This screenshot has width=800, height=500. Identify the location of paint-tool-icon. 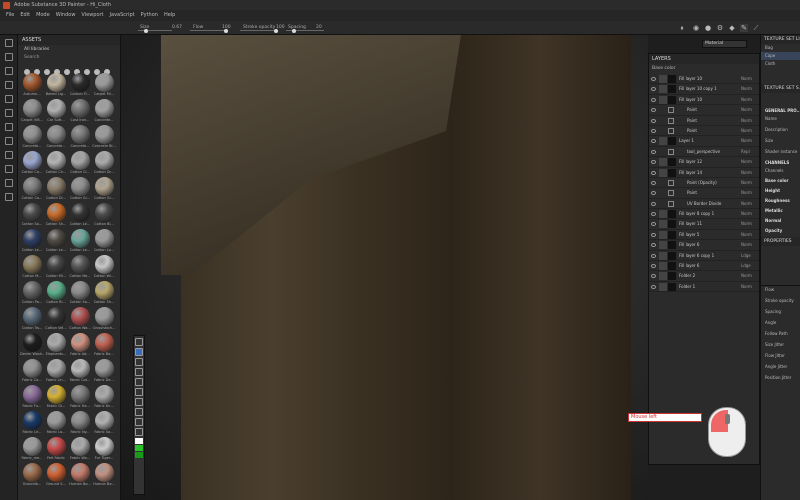
(9, 43).